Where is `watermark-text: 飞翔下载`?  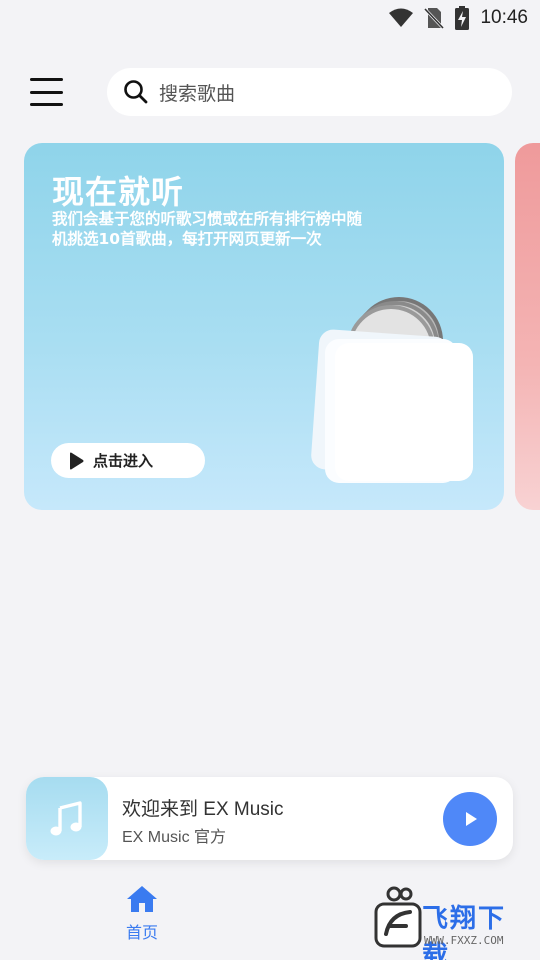
watermark-text: 飞翔下载 is located at coordinates (464, 932).